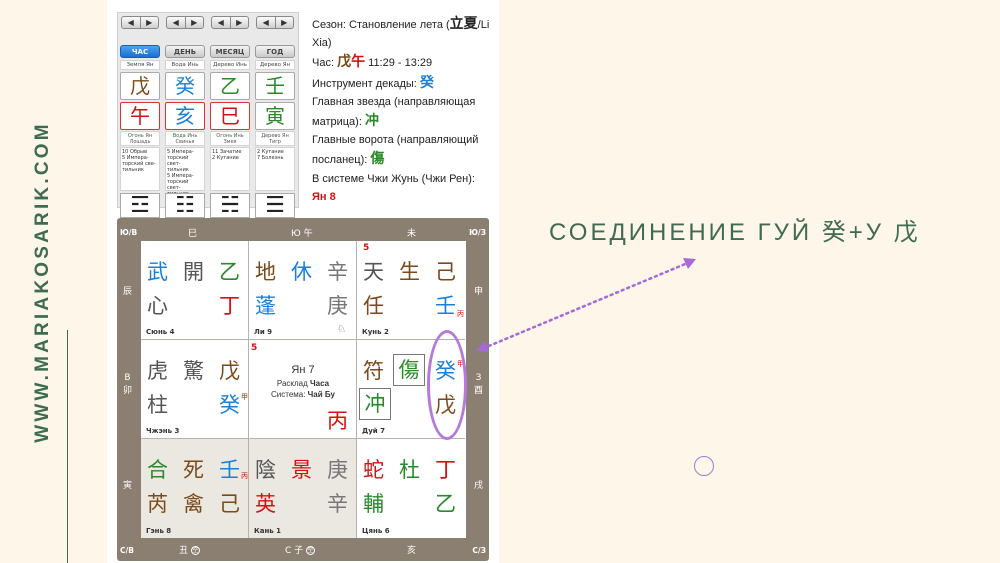 This screenshot has height=563, width=1000. What do you see at coordinates (411, 290) in the screenshot?
I see `palace-kun: 5 天 生 己 任 壬 丙 Кунь 2` at bounding box center [411, 290].